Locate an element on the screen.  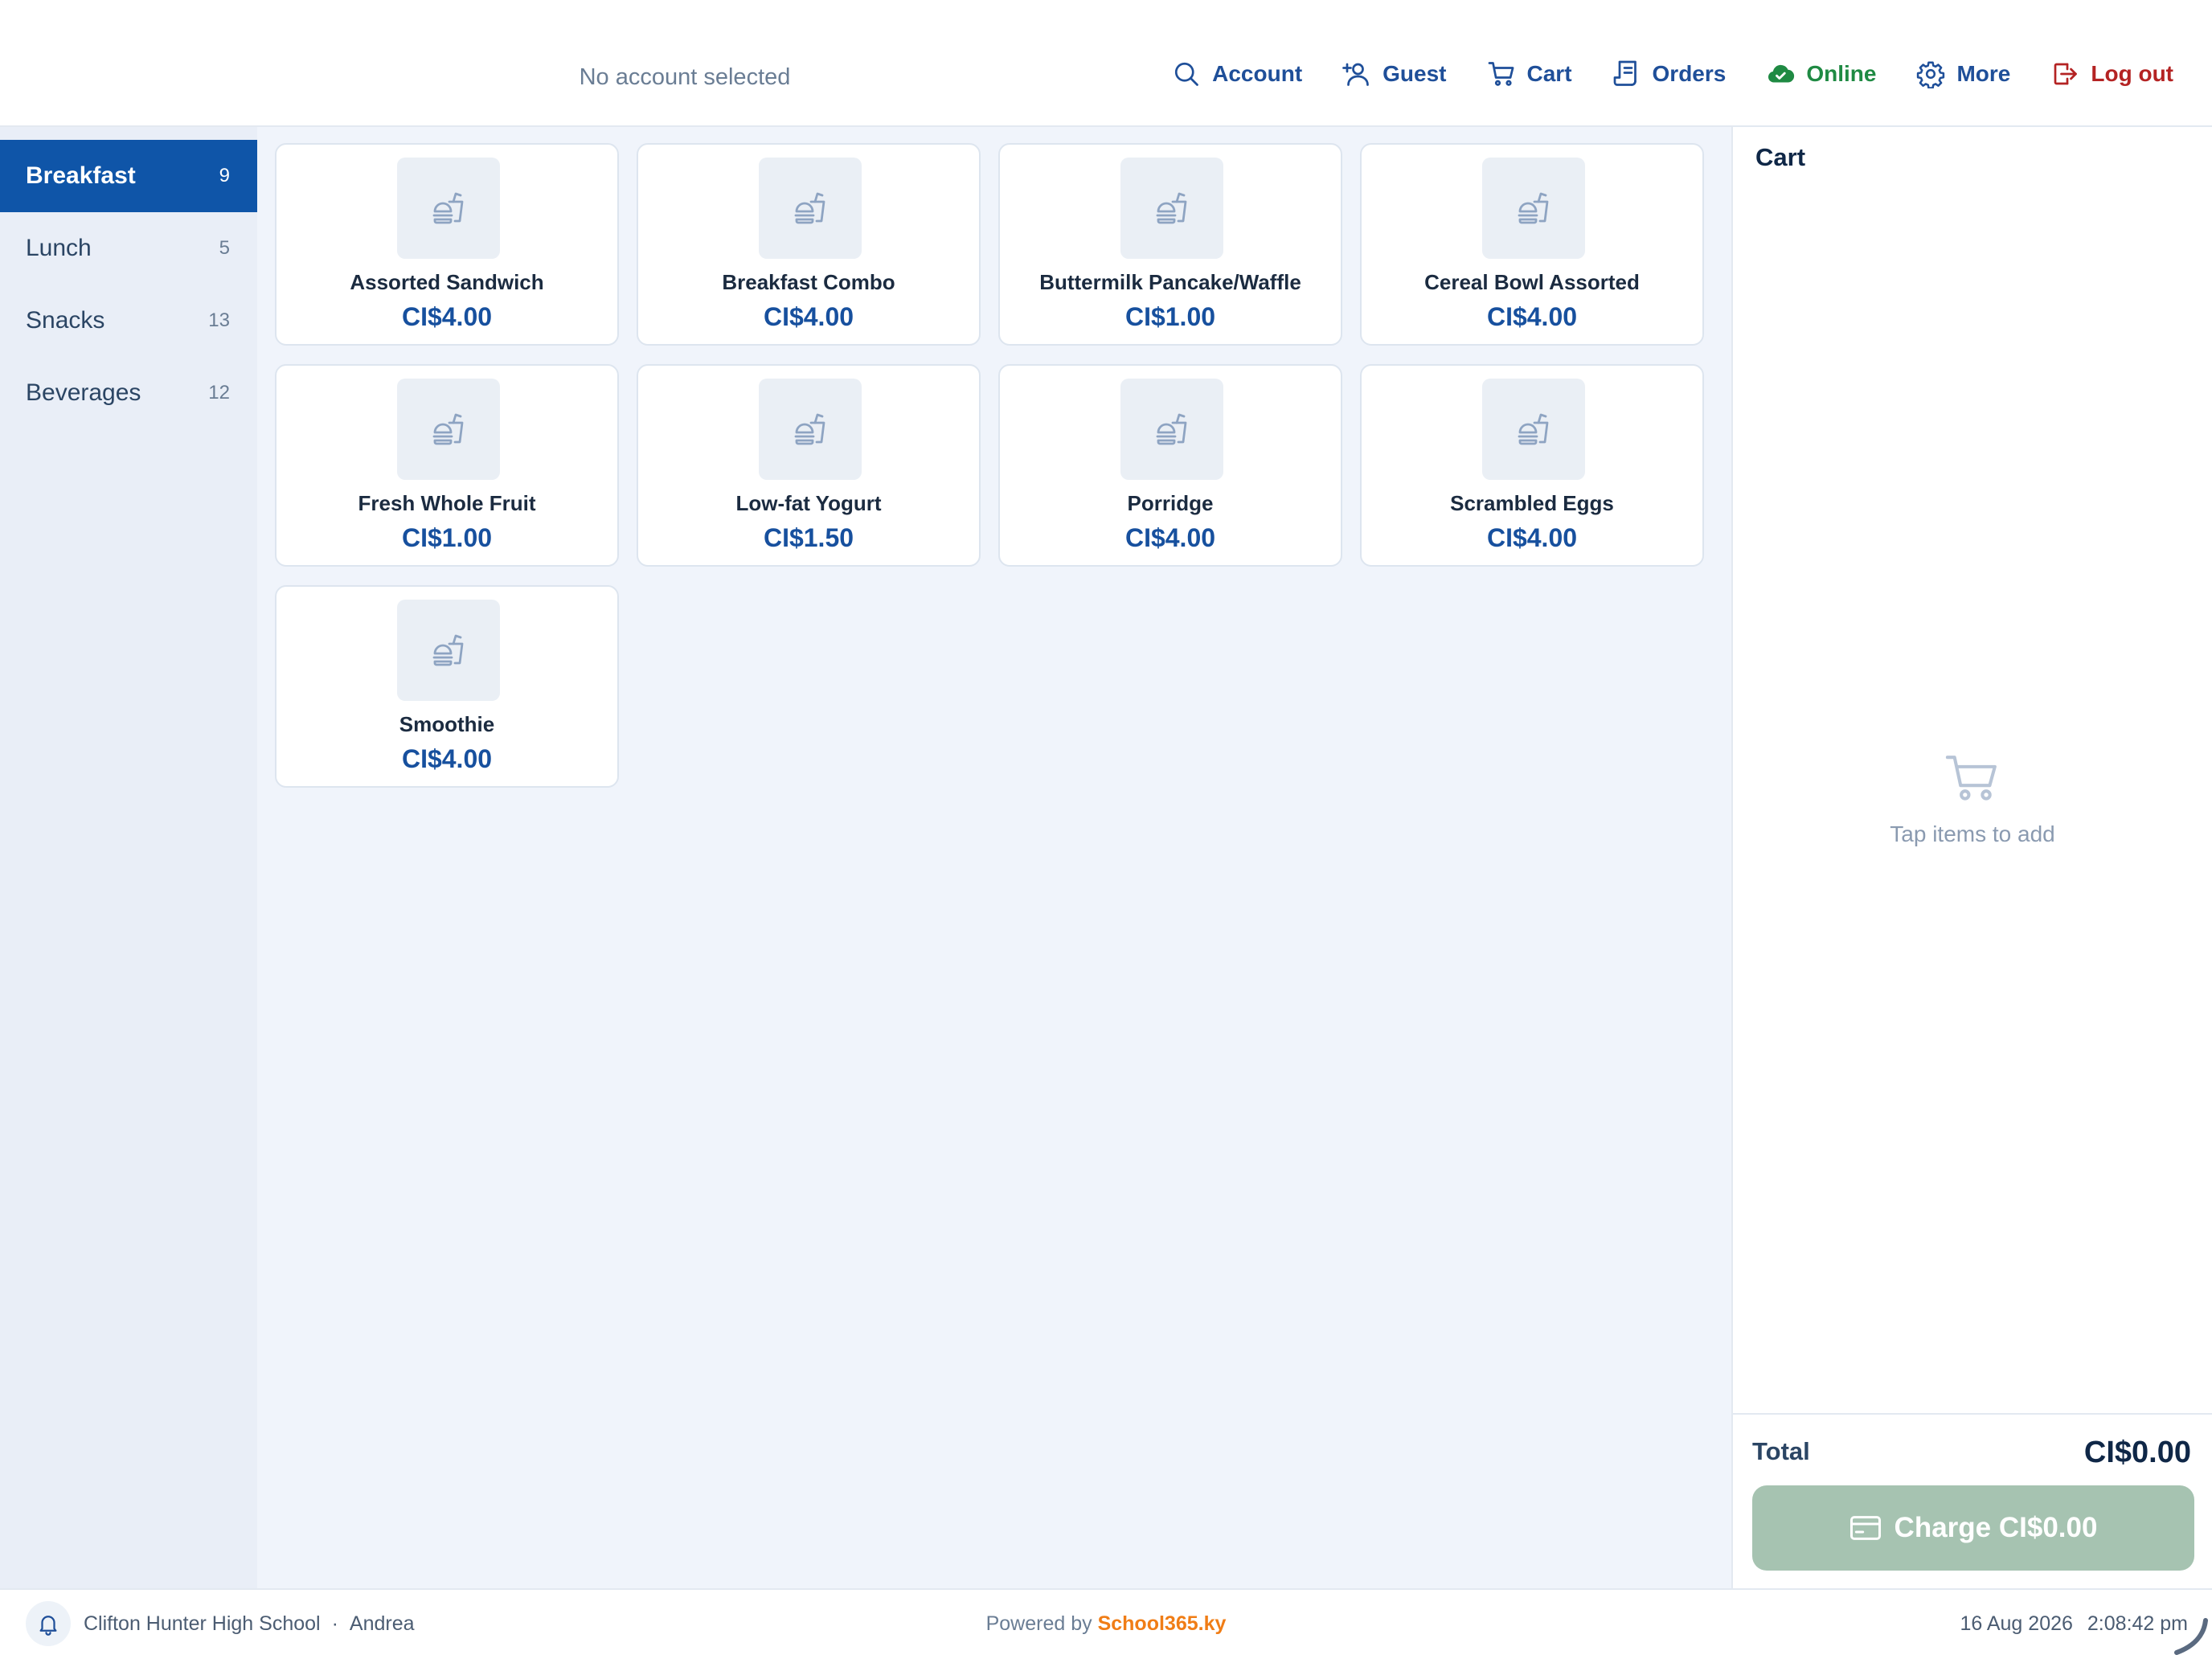
powered-by-label: Powered by is located at coordinates (1038, 1623).